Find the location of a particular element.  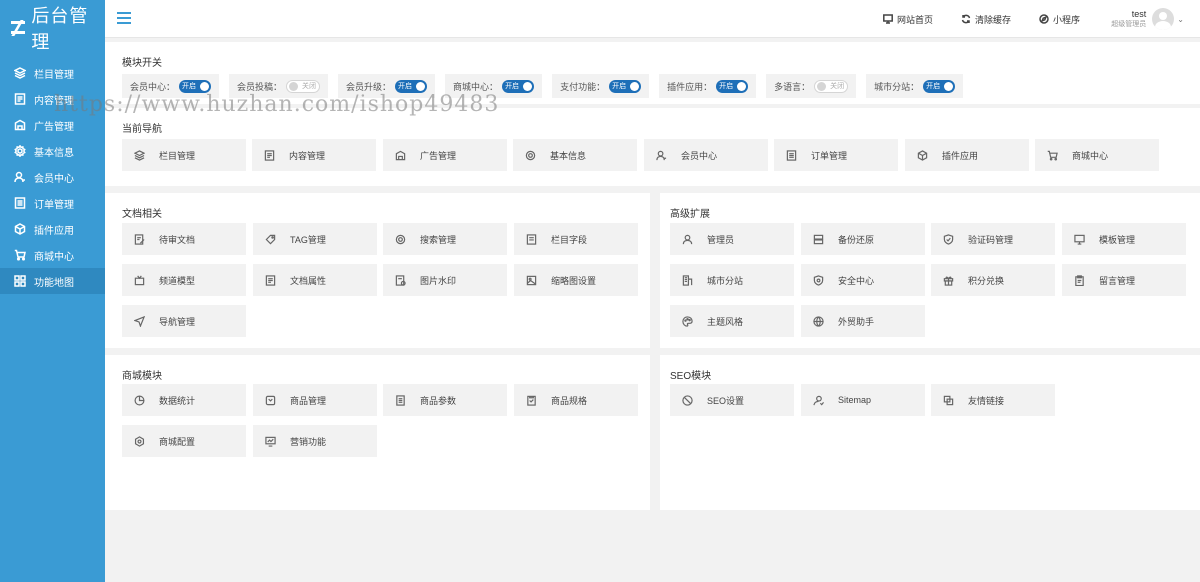

switch-label: 支付功能： is located at coordinates (583, 86).